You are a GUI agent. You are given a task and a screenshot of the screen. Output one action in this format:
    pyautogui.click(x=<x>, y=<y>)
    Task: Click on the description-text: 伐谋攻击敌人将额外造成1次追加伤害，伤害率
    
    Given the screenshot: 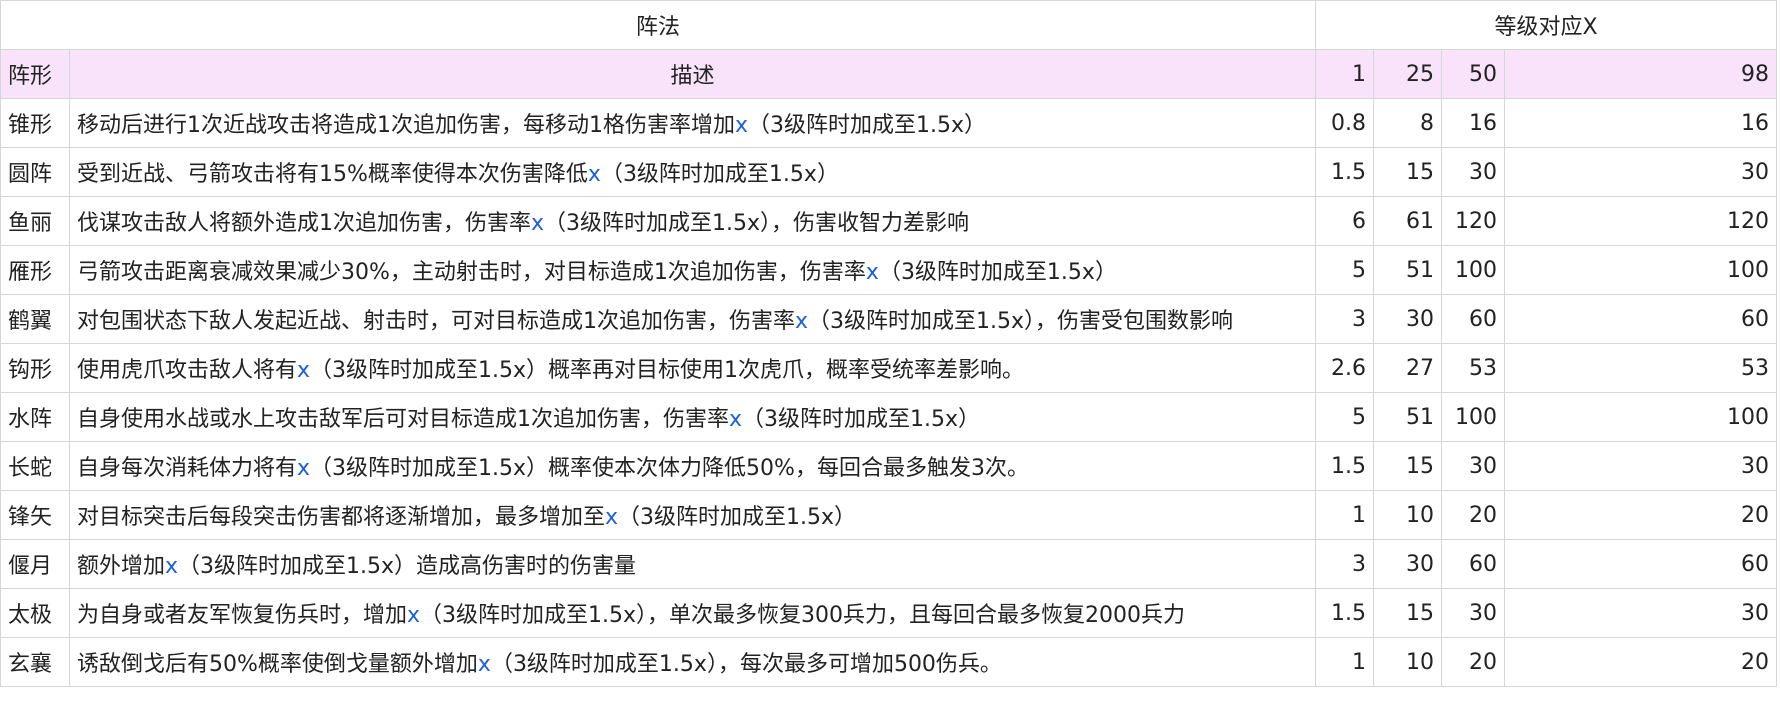 What is the action you would take?
    pyautogui.click(x=304, y=223)
    